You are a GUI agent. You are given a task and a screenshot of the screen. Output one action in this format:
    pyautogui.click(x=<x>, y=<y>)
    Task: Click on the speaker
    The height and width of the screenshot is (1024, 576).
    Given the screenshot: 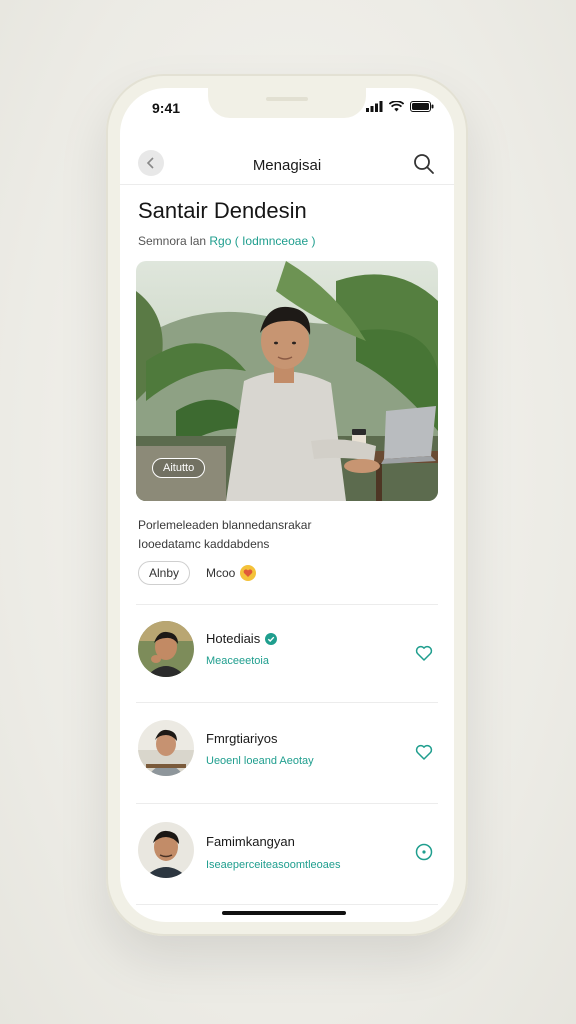 What is the action you would take?
    pyautogui.click(x=287, y=99)
    